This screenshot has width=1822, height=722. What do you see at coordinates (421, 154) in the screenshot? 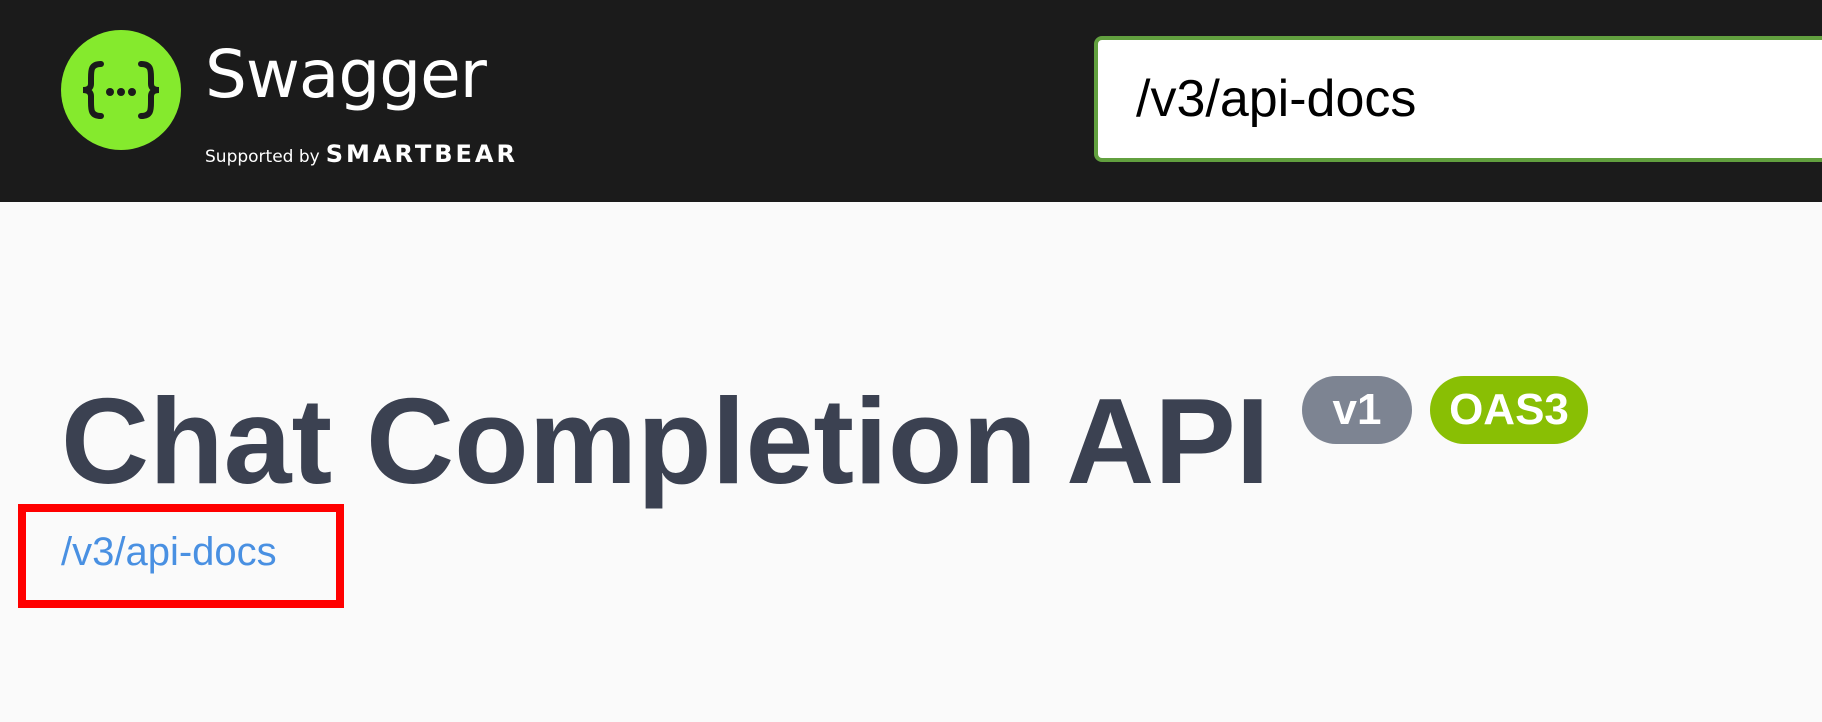
I see `smartbear-text: SMARTBEAR` at bounding box center [421, 154].